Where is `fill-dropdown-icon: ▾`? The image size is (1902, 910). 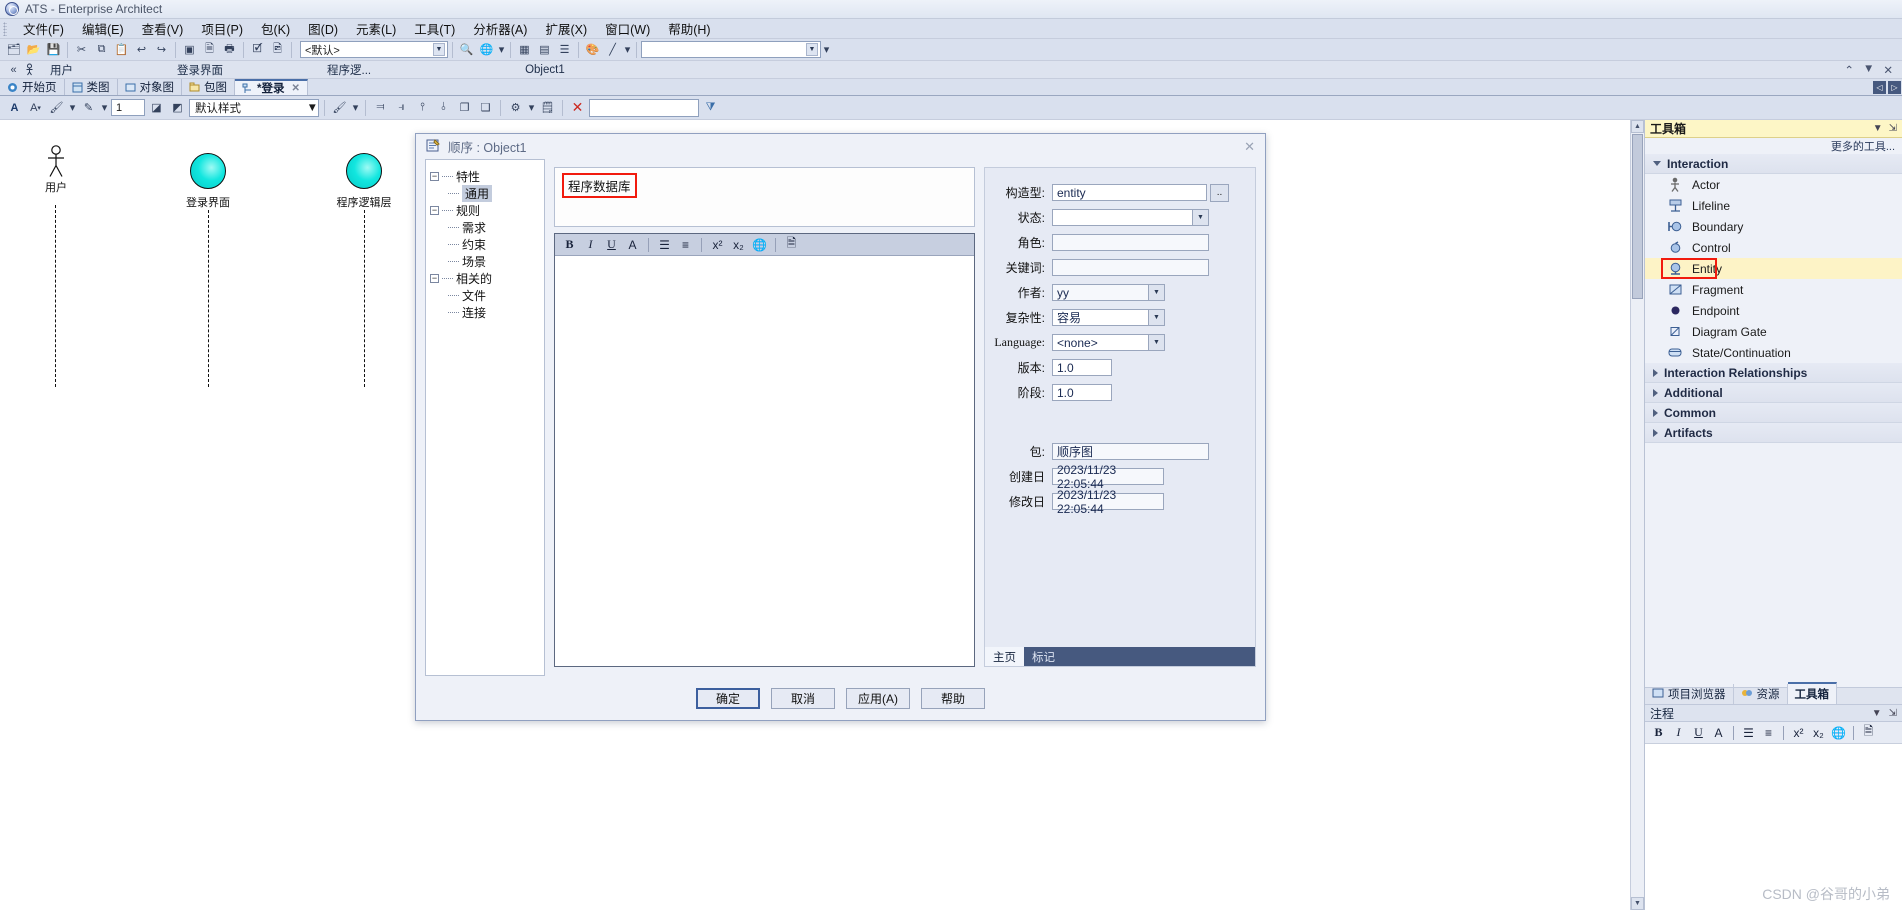
fill-dropdown-icon: ▾ is located at coordinates (72, 107).